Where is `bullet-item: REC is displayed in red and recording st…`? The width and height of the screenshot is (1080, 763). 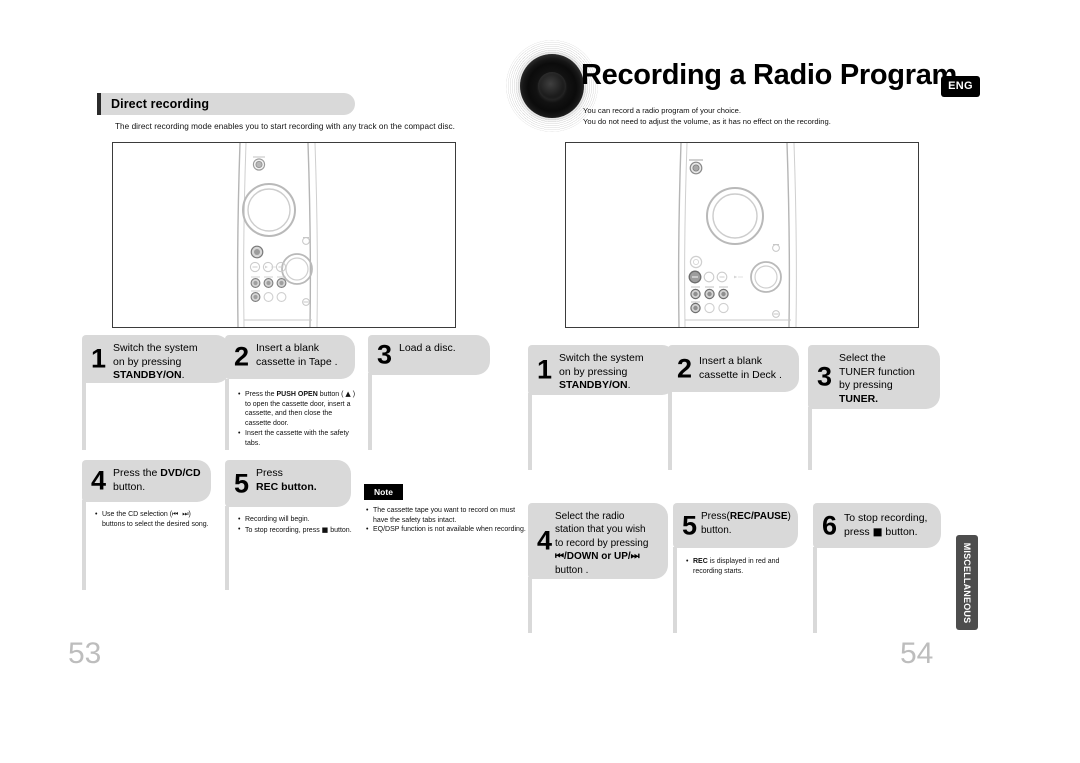 bullet-item: REC is displayed in red and recording st… is located at coordinates (745, 566).